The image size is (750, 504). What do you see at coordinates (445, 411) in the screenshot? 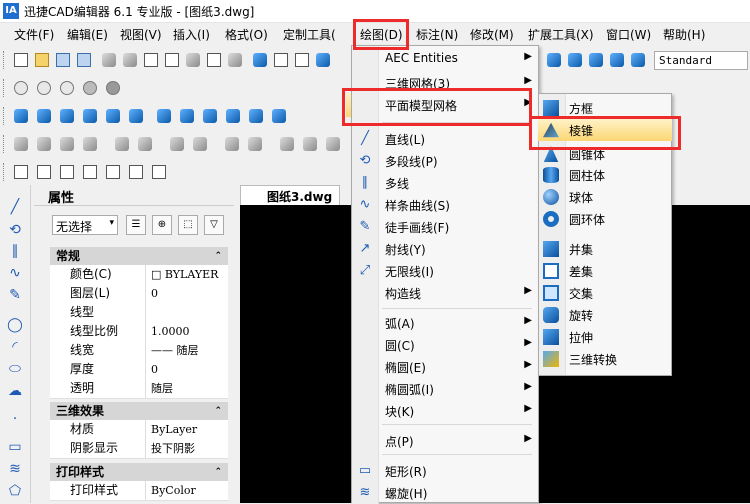
I see `menu-item-block: 块(K) ▶` at bounding box center [445, 411].